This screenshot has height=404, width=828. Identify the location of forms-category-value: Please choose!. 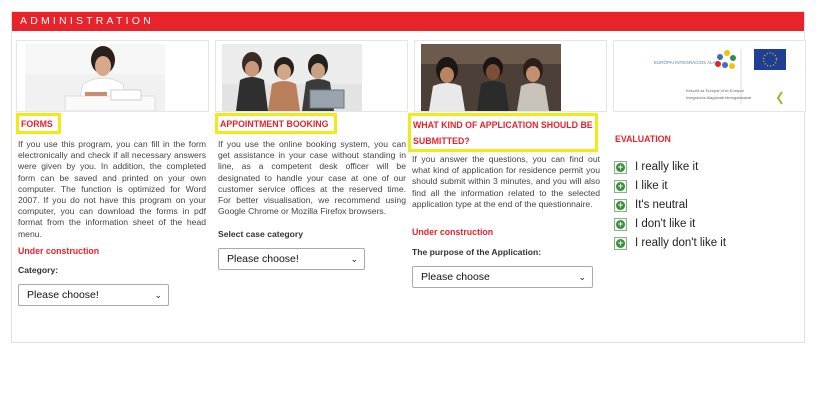
(63, 295).